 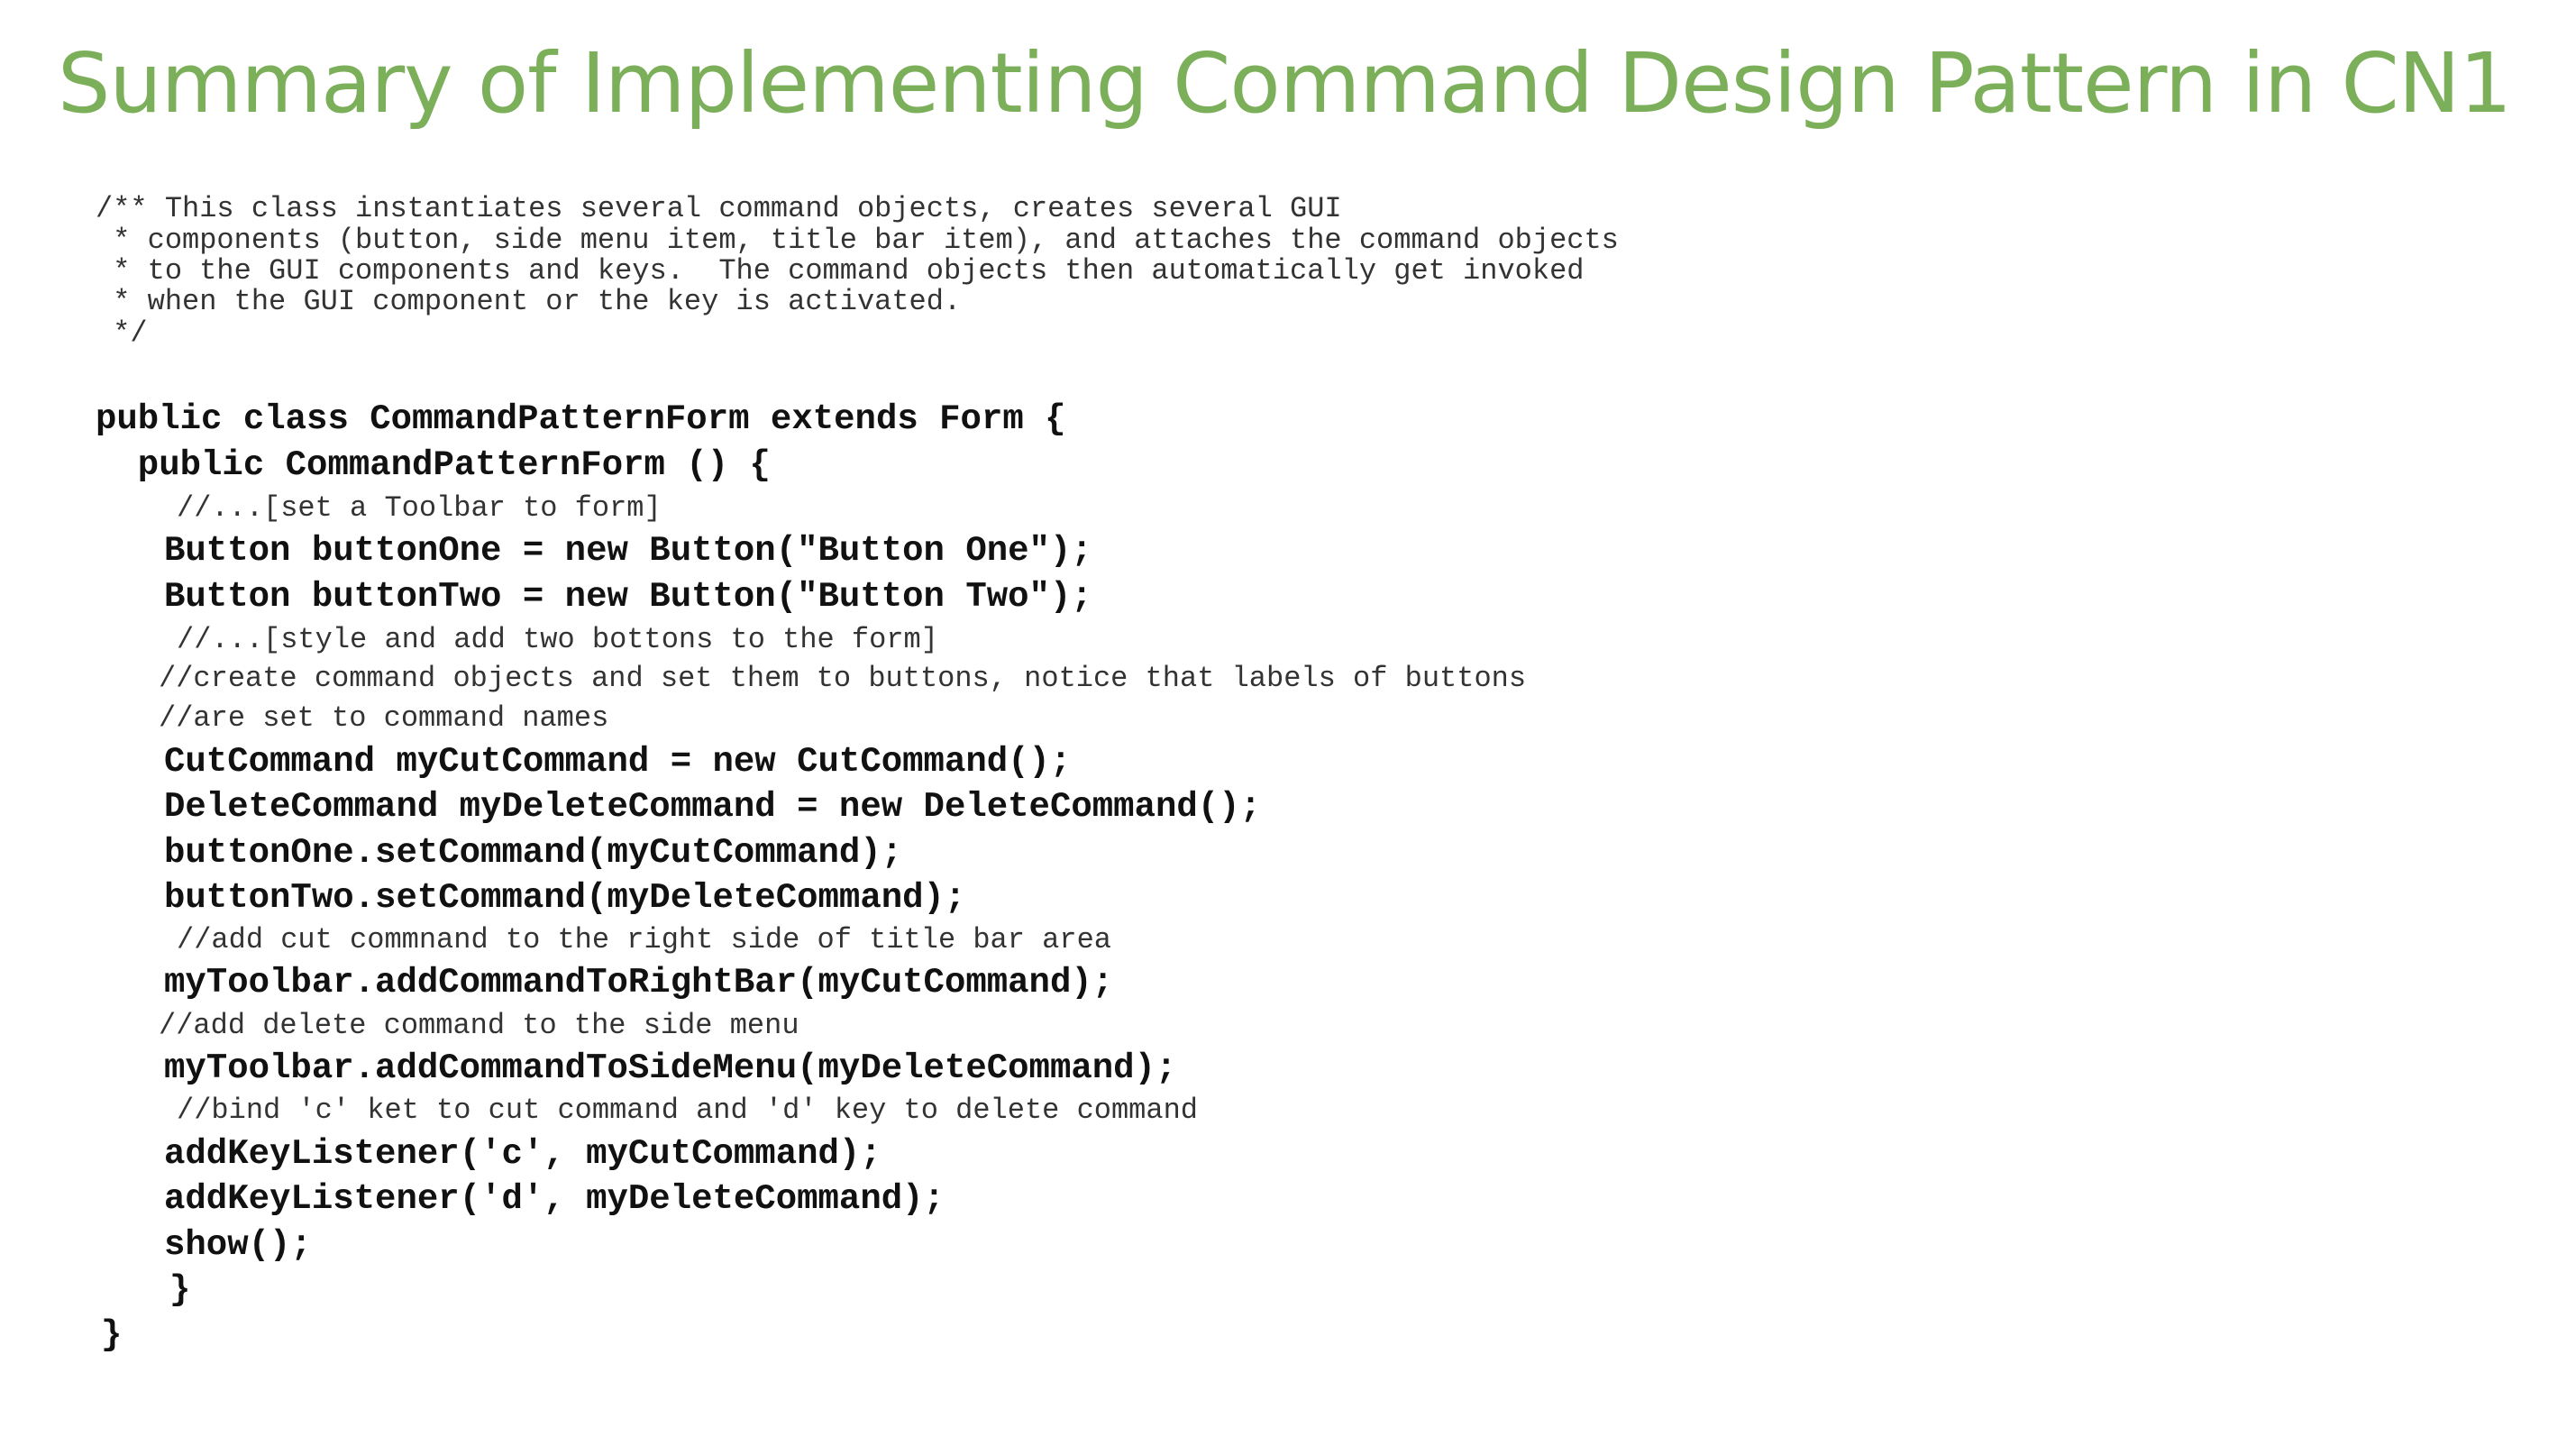 What do you see at coordinates (479, 1025) in the screenshot?
I see `code-comment-line: //add delete command to the side menu` at bounding box center [479, 1025].